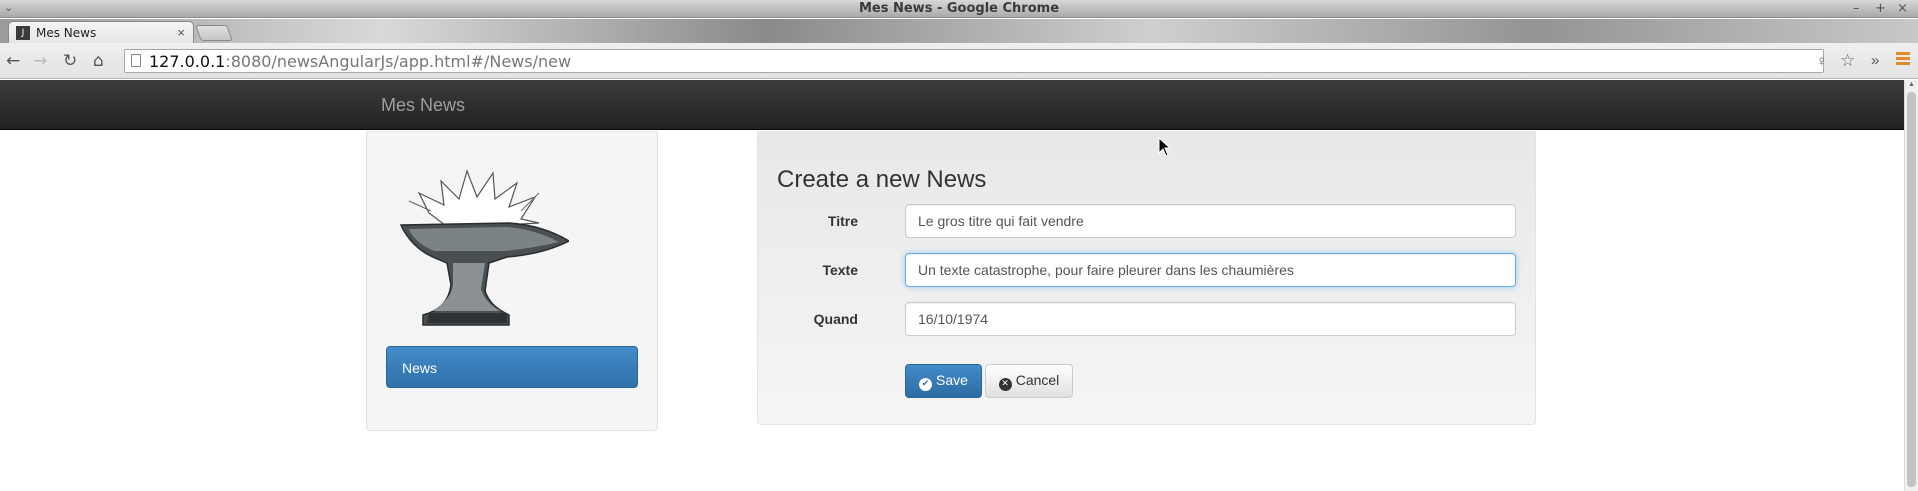 This screenshot has height=491, width=1918. I want to click on cancel-label: Cancel, so click(1037, 380).